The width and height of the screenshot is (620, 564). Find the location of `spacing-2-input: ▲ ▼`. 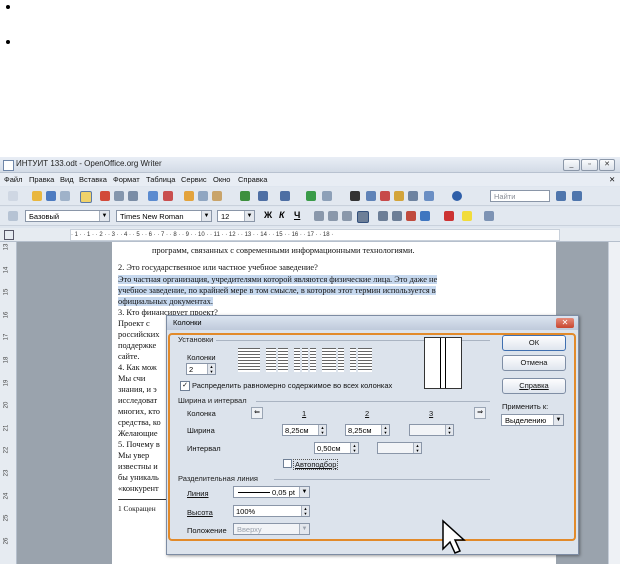

spacing-2-input: ▲ ▼ is located at coordinates (399, 448).